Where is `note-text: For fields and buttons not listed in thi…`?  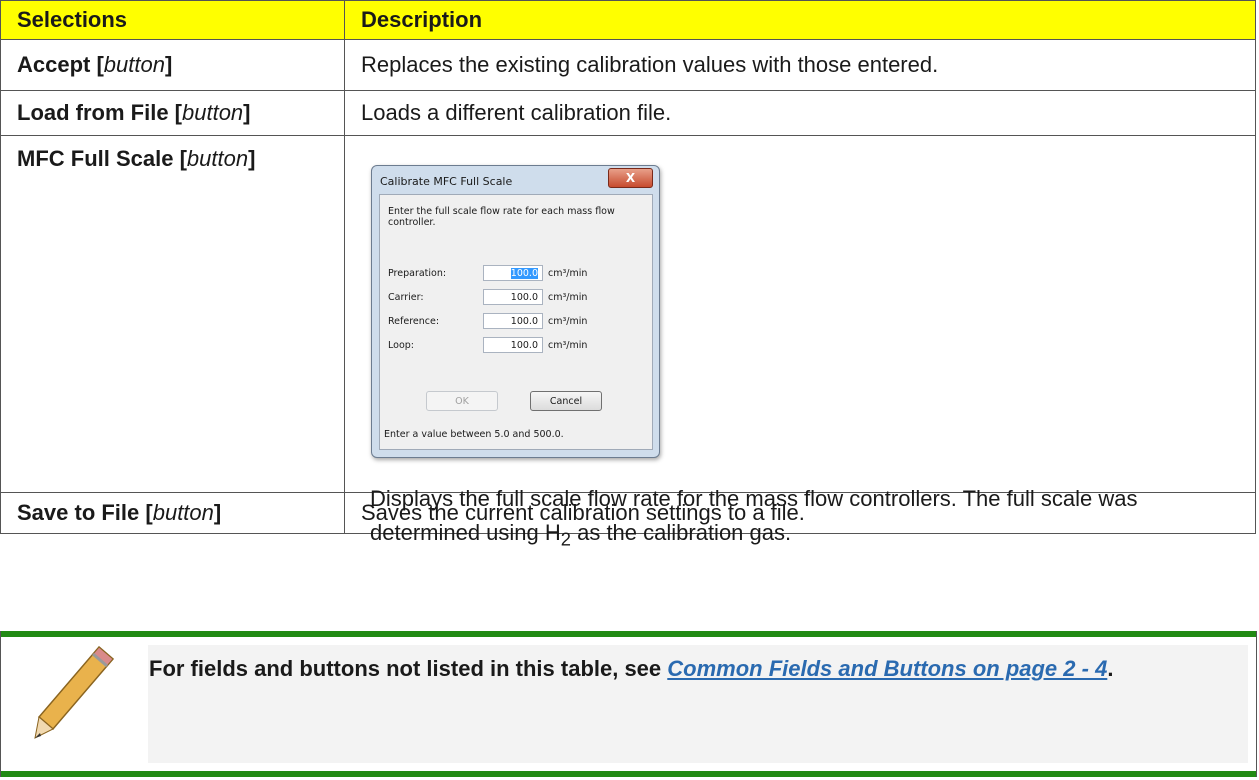 note-text: For fields and buttons not listed in thi… is located at coordinates (649, 669).